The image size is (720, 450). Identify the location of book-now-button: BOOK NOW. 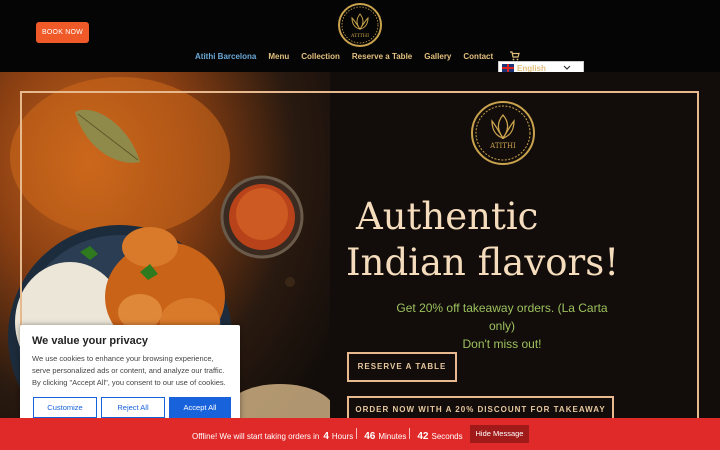
(62, 32).